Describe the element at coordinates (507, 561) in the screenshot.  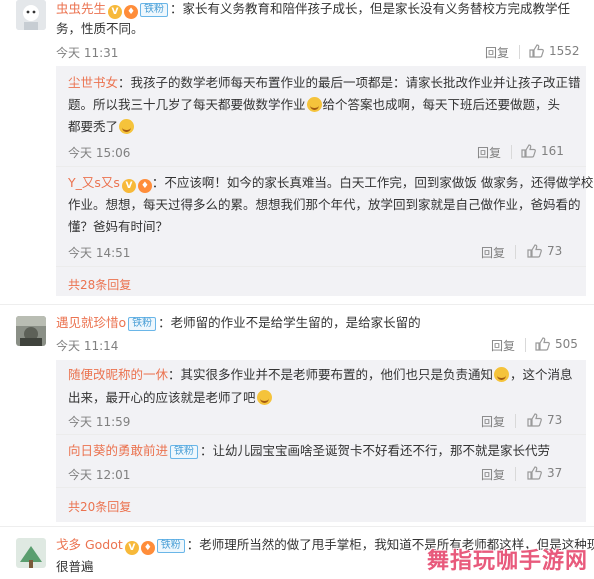
I see `site-watermark: 舞指玩咖手游网` at that location.